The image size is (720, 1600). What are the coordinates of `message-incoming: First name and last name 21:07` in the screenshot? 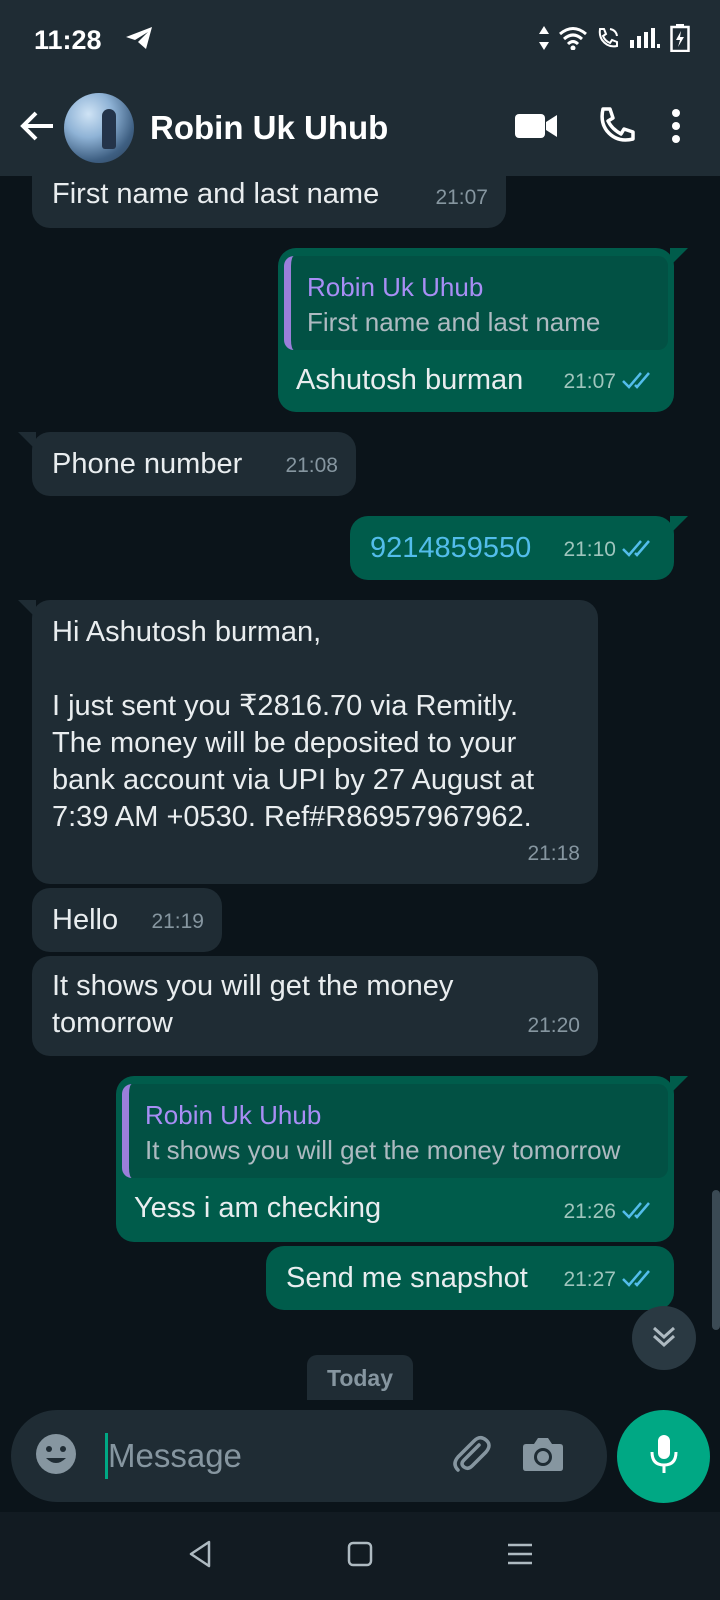 It's located at (269, 202).